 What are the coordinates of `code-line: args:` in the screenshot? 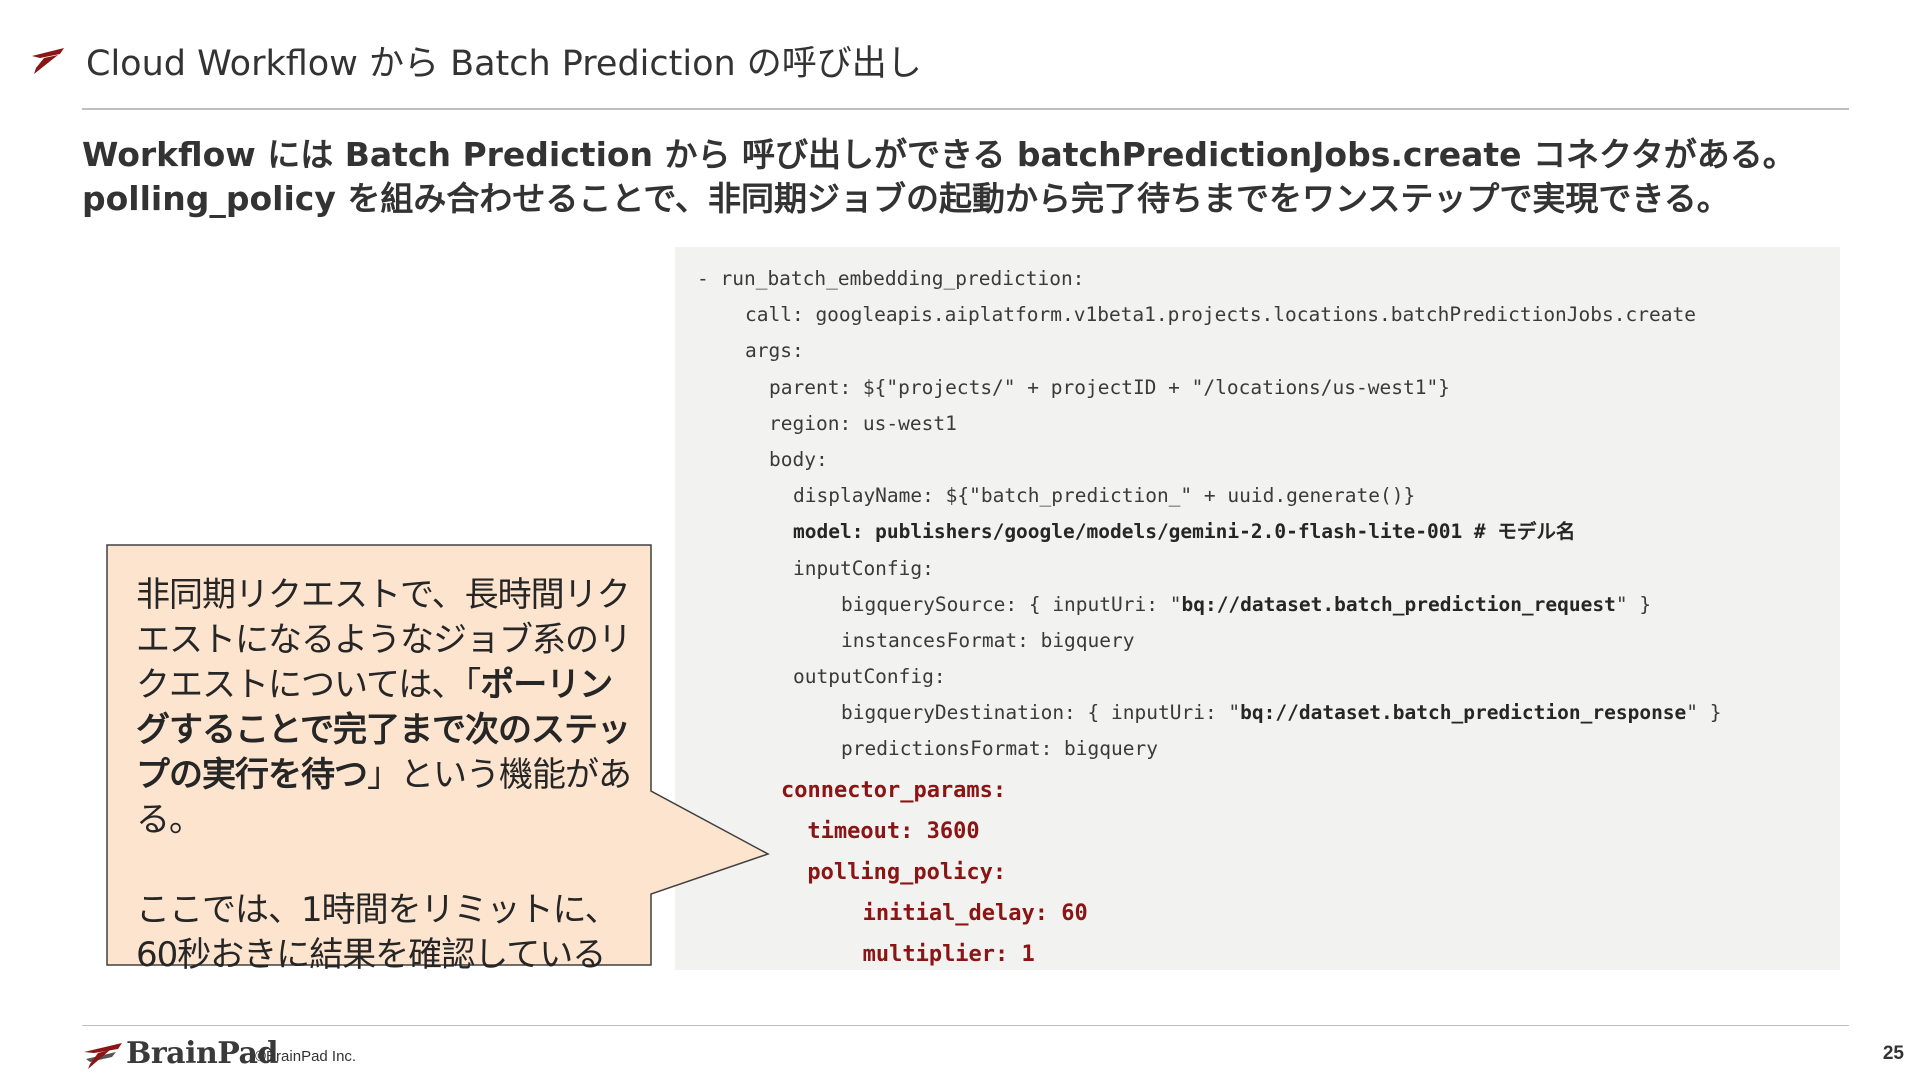 It's located at (774, 351).